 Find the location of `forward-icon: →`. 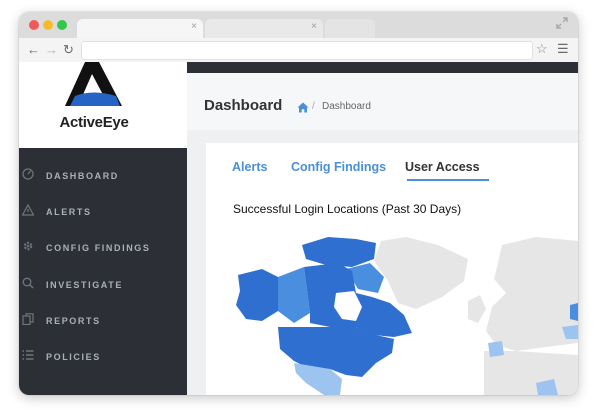

forward-icon: → is located at coordinates (51, 49).